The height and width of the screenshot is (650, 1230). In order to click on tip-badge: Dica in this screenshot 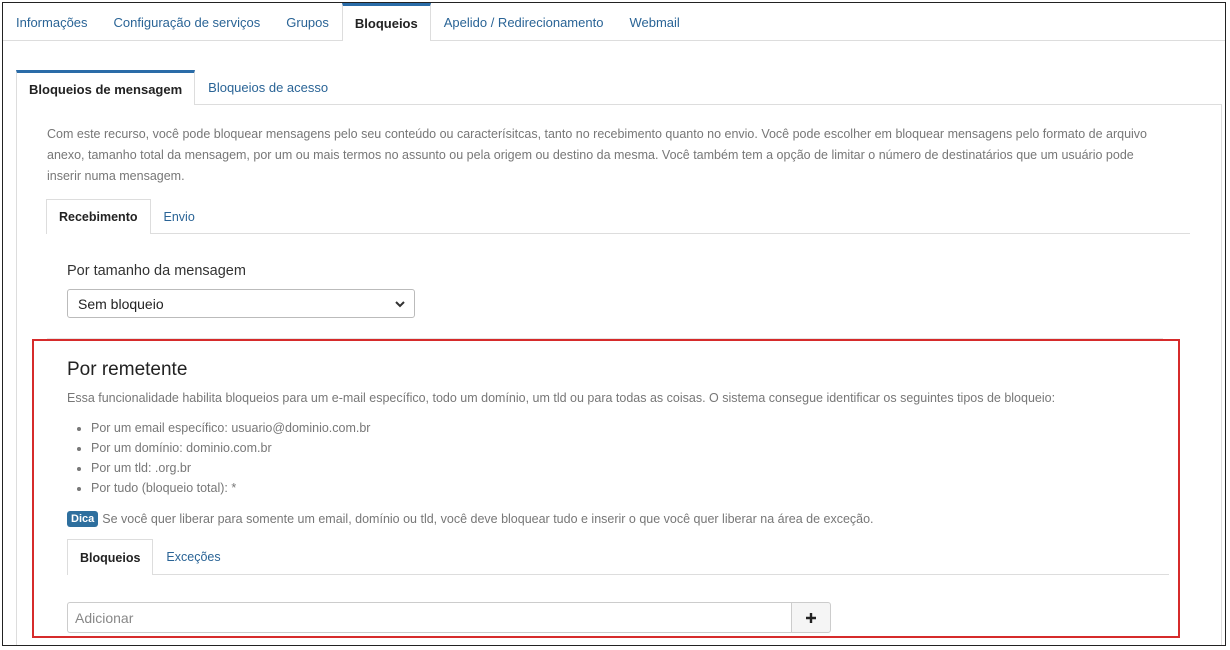, I will do `click(83, 519)`.